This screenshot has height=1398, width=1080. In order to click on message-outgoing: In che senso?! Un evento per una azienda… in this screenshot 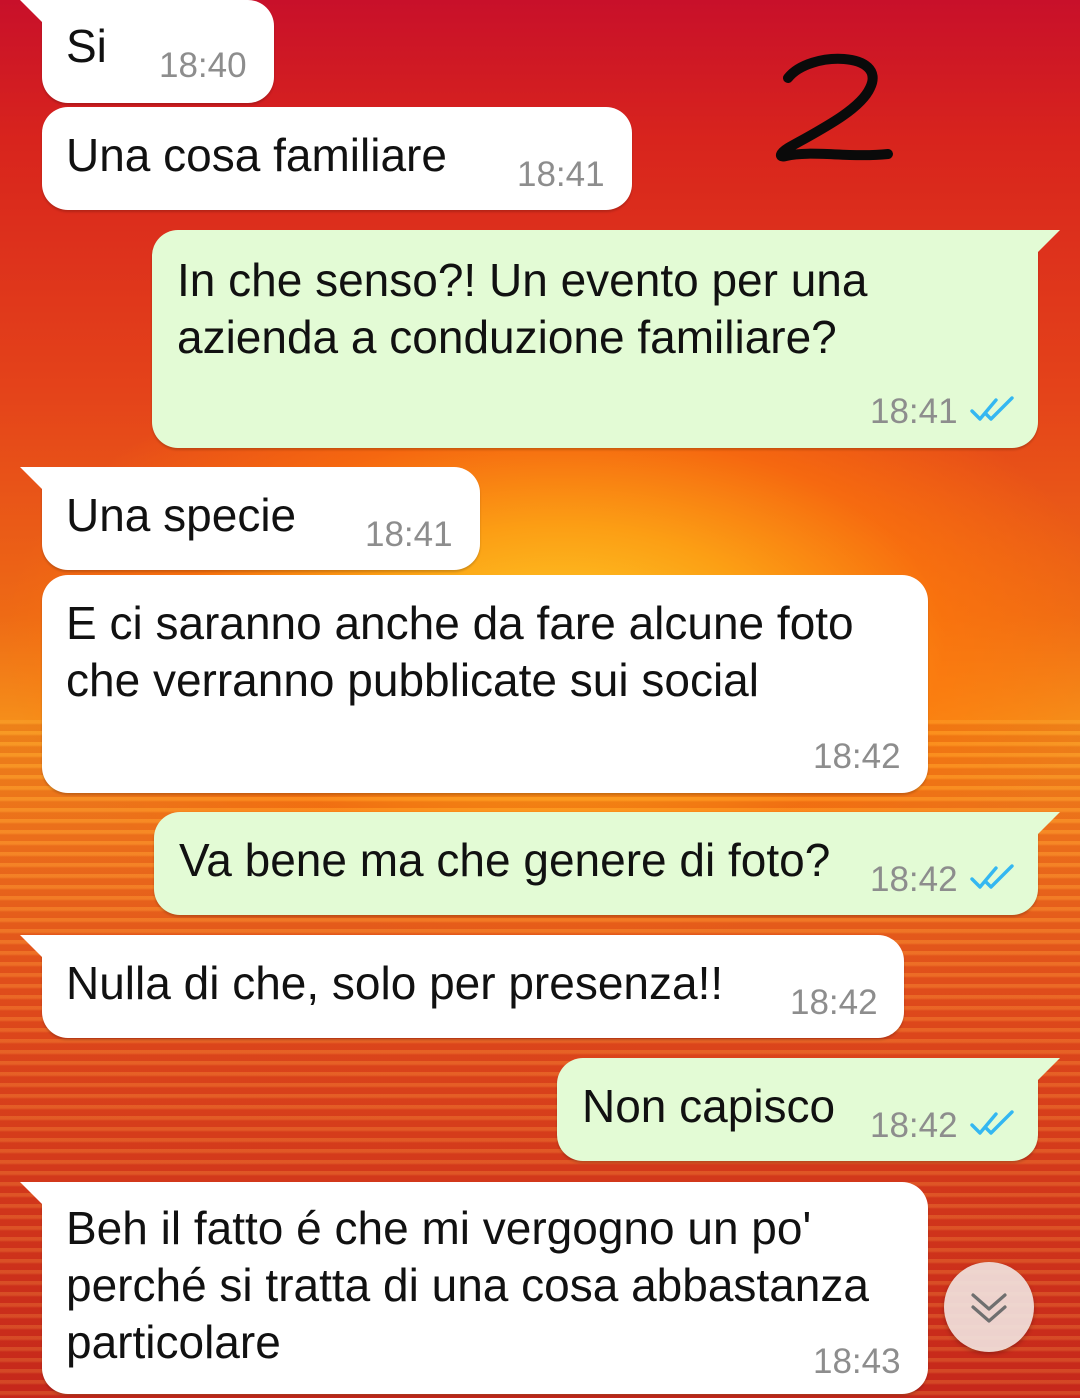, I will do `click(606, 339)`.